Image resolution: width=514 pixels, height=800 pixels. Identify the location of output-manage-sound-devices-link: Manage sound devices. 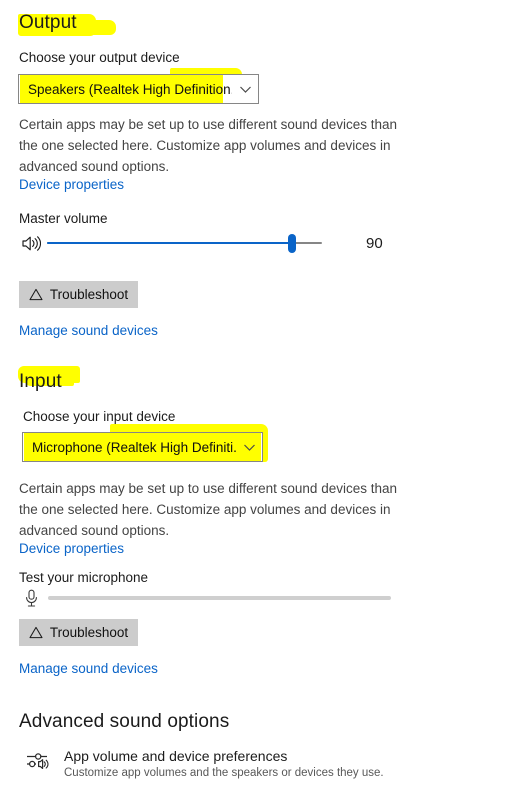
(88, 330).